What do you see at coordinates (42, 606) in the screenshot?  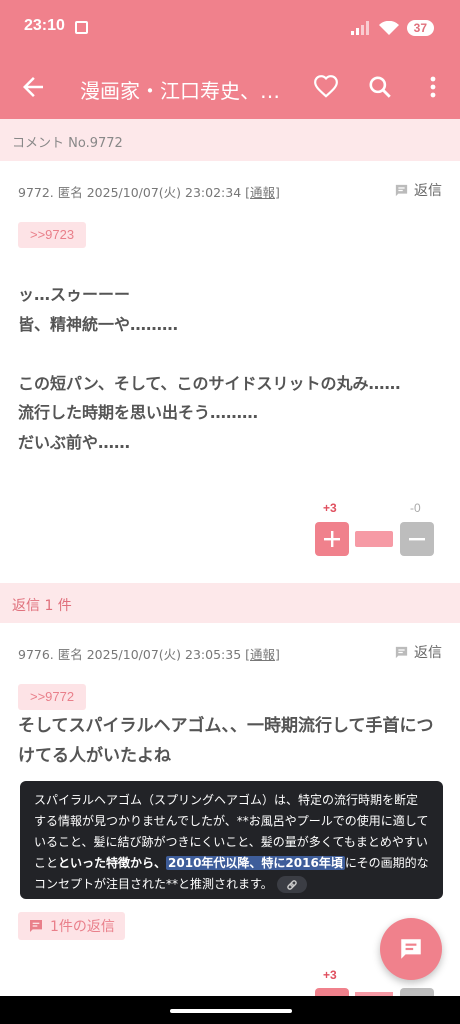 I see `replies-count-label: 返信 1 件` at bounding box center [42, 606].